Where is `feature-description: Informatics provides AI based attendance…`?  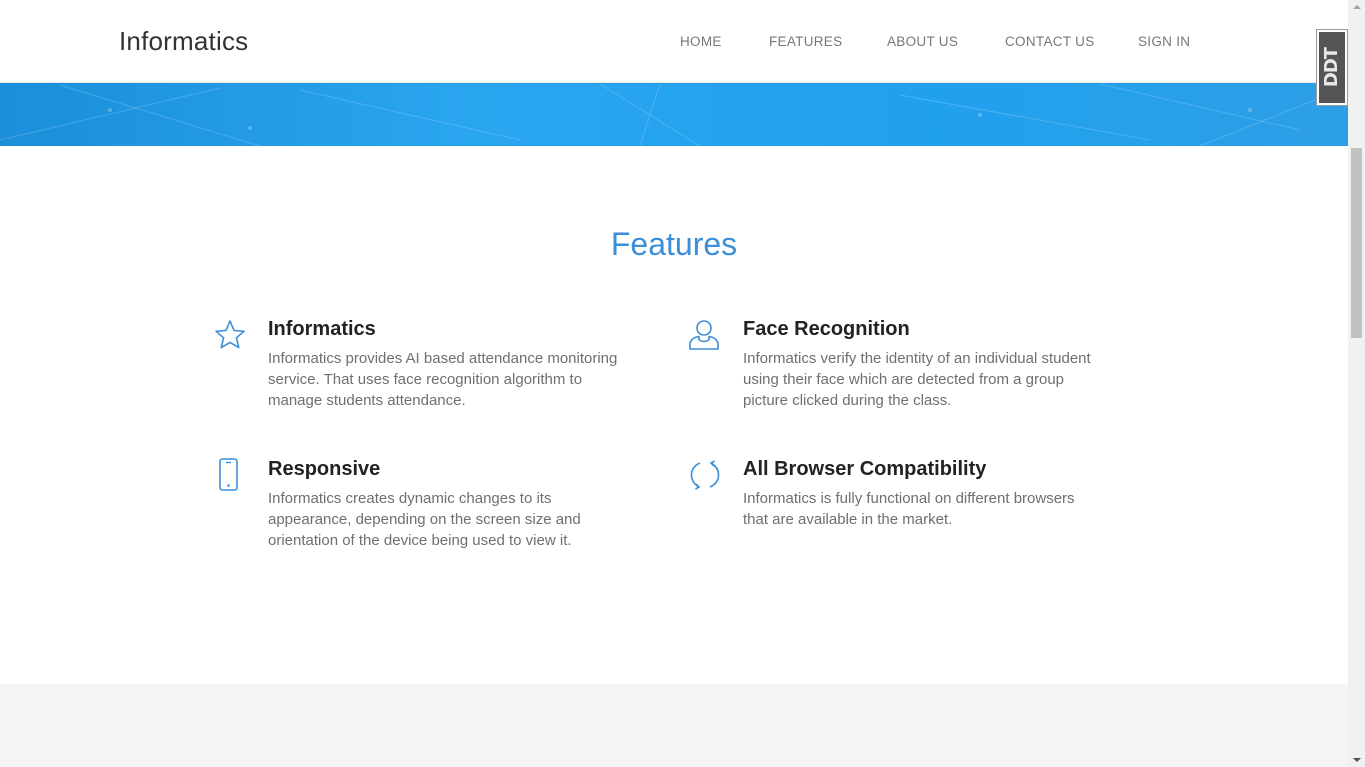
feature-description: Informatics provides AI based attendance… is located at coordinates (443, 379).